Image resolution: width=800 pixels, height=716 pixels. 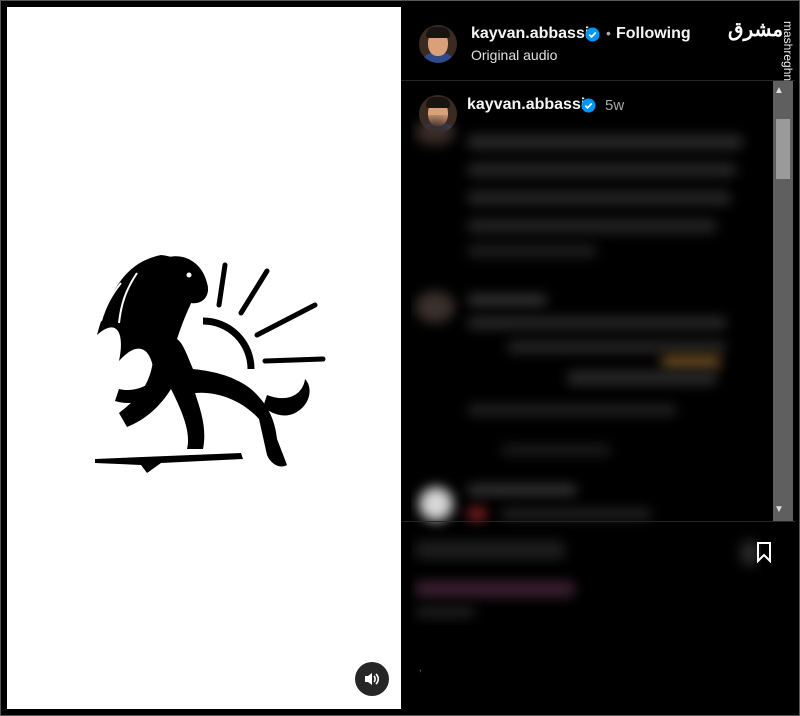 I want to click on scroll-down-arrow: ▼, so click(x=779, y=509).